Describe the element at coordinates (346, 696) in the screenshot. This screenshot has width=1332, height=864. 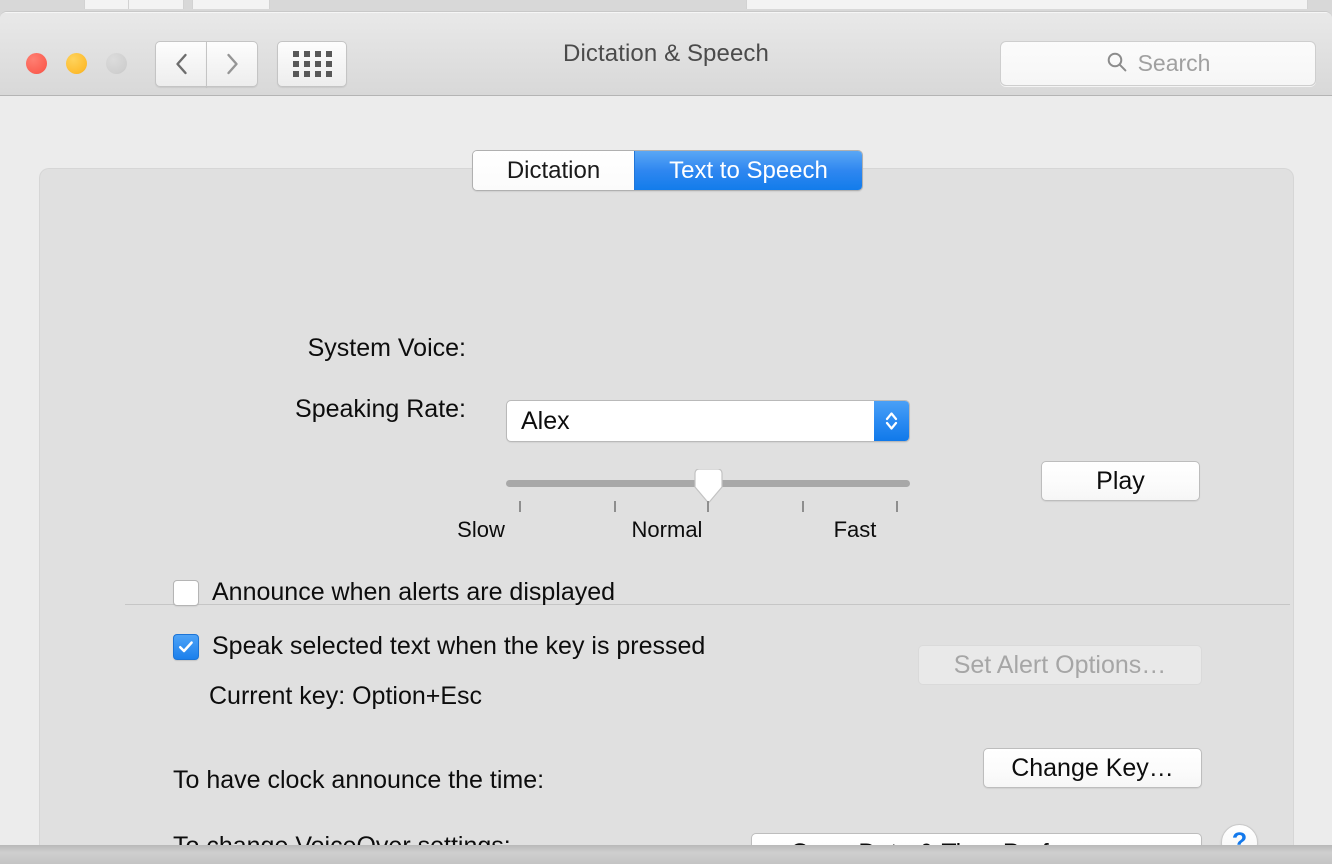
I see `current-key-label: Current key: Option+Esc` at that location.